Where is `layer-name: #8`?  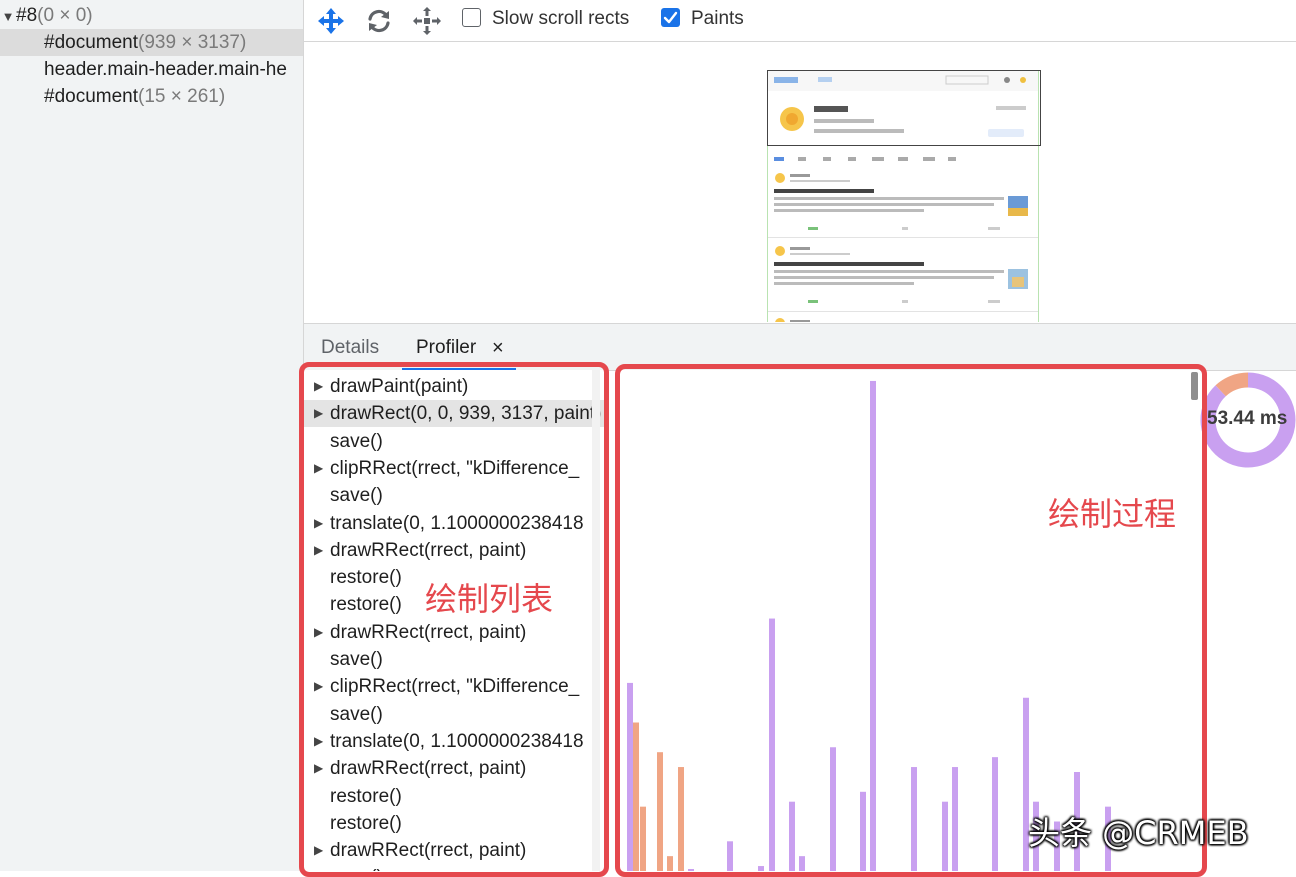 layer-name: #8 is located at coordinates (27, 15).